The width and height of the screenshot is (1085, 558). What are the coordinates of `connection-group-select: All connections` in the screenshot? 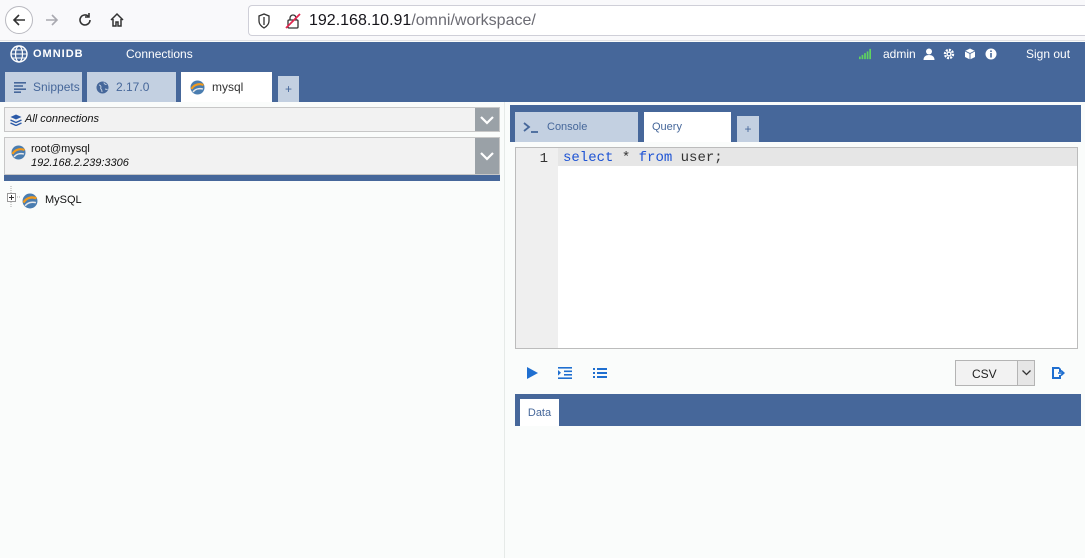 It's located at (252, 119).